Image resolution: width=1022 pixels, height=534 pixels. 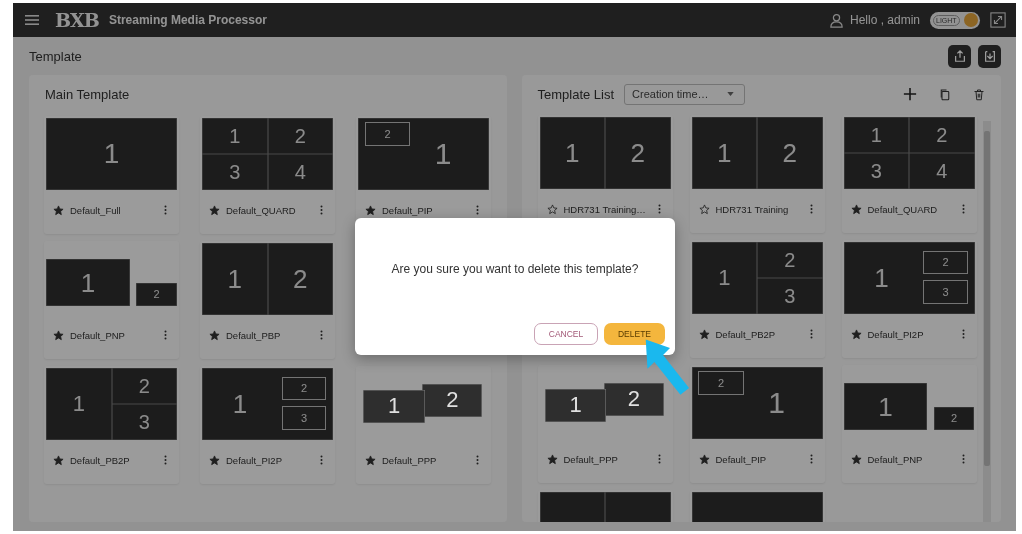 What do you see at coordinates (757, 424) in the screenshot?
I see `template-card: 1 2 Default_PIP` at bounding box center [757, 424].